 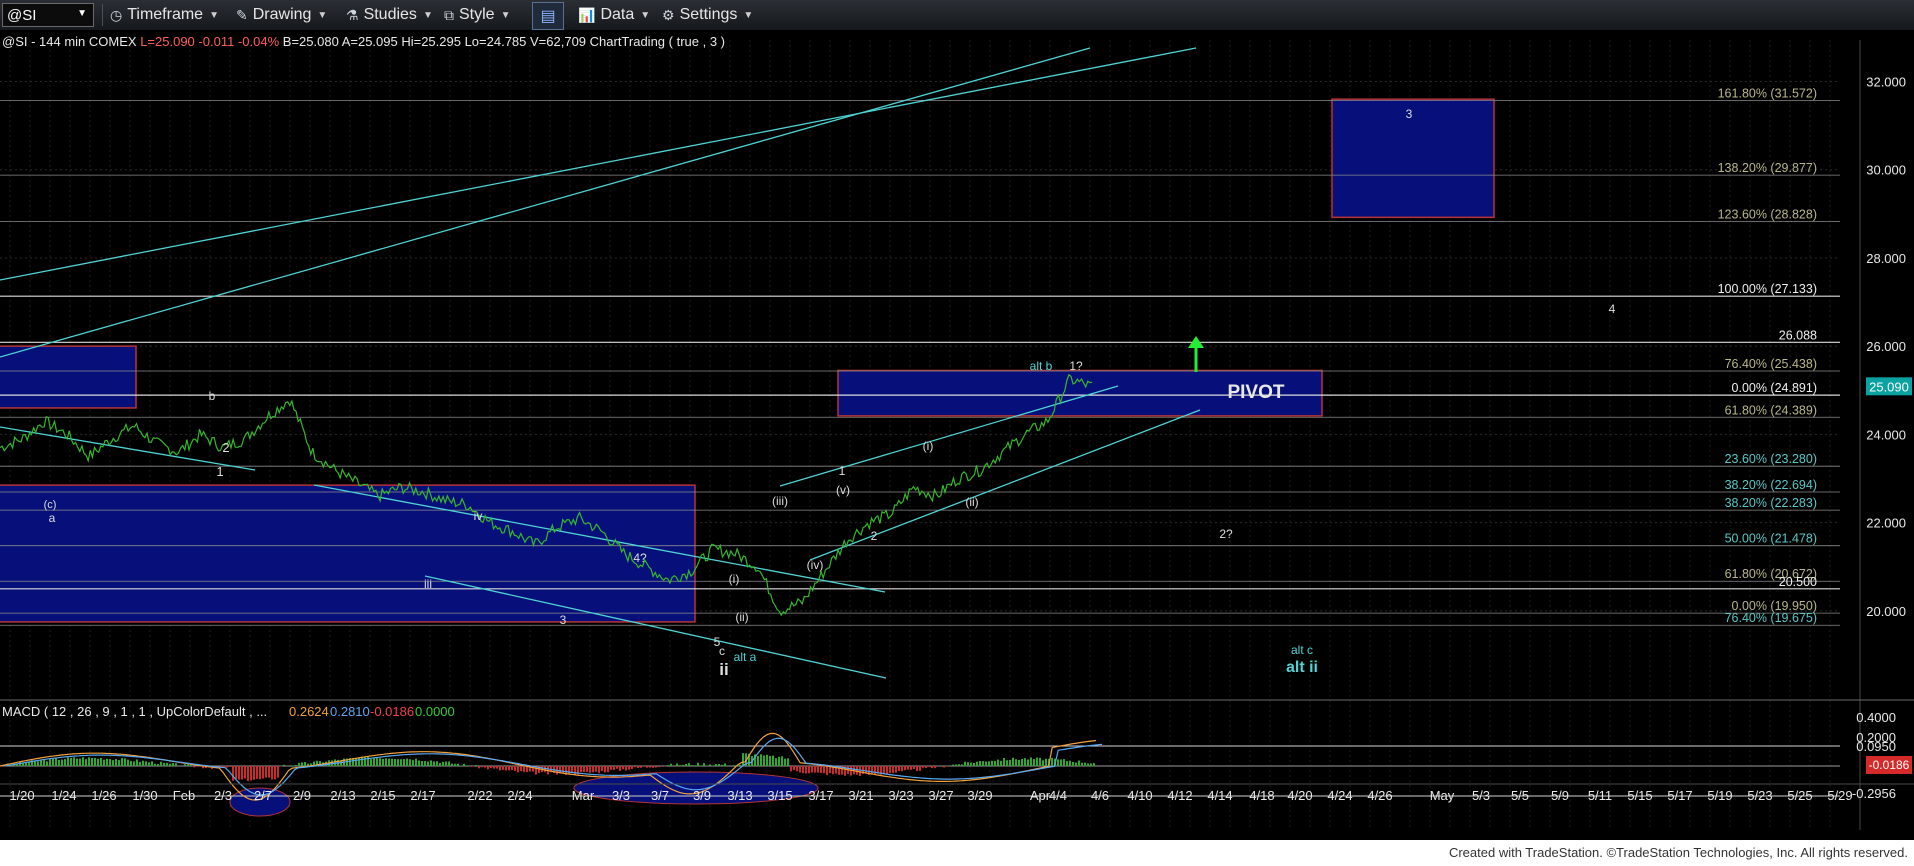 I want to click on wave-label: 2?, so click(x=1226, y=534).